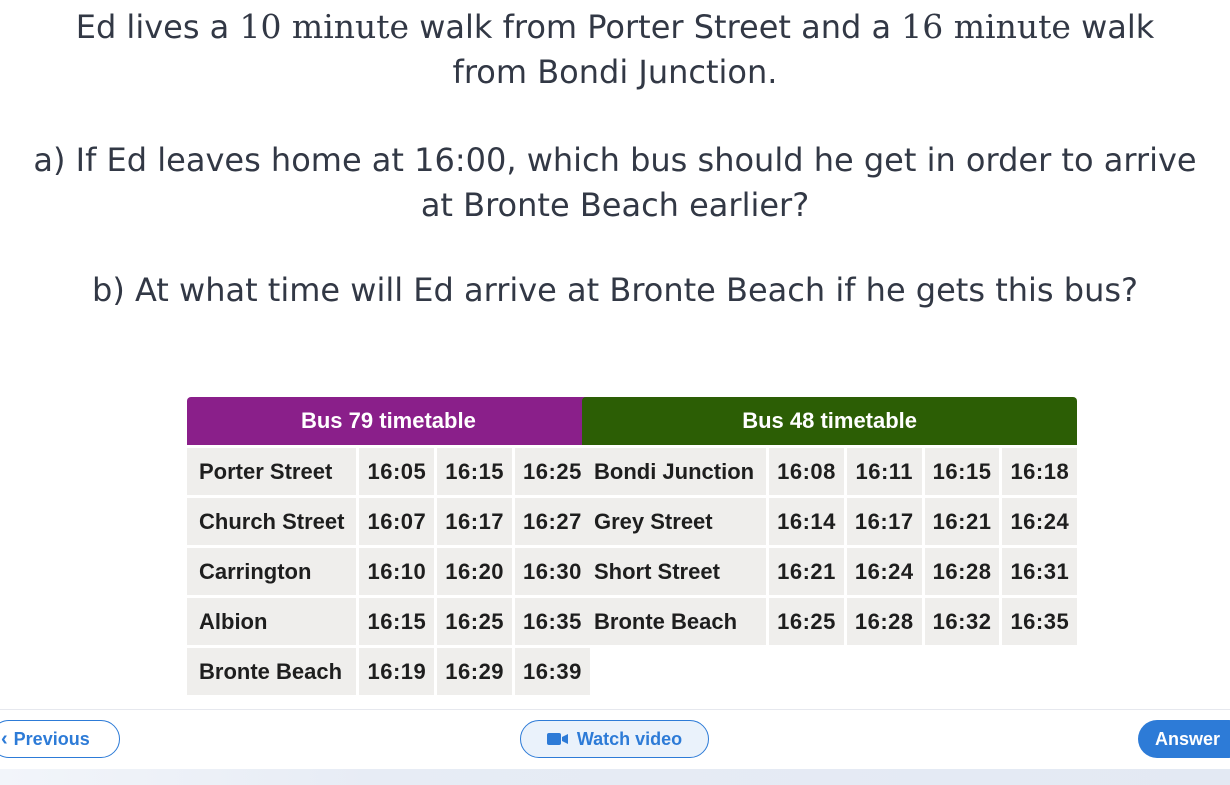 The width and height of the screenshot is (1230, 785). What do you see at coordinates (674, 471) in the screenshot?
I see `stop-name: Bondi Junction` at bounding box center [674, 471].